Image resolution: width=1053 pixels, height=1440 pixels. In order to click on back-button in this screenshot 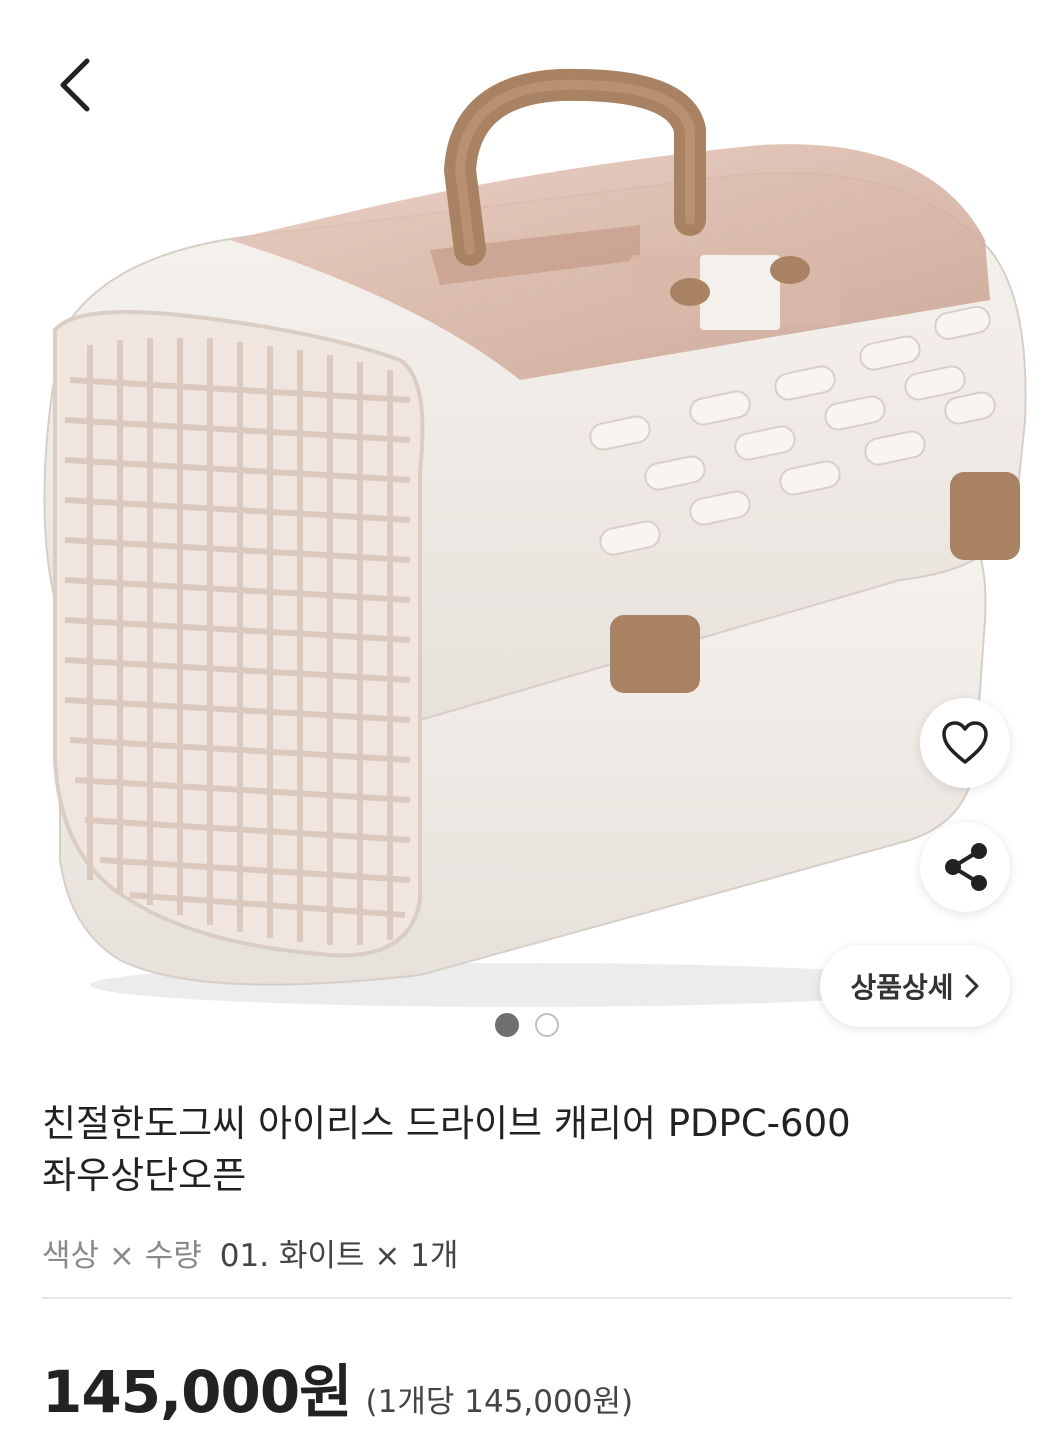, I will do `click(75, 85)`.